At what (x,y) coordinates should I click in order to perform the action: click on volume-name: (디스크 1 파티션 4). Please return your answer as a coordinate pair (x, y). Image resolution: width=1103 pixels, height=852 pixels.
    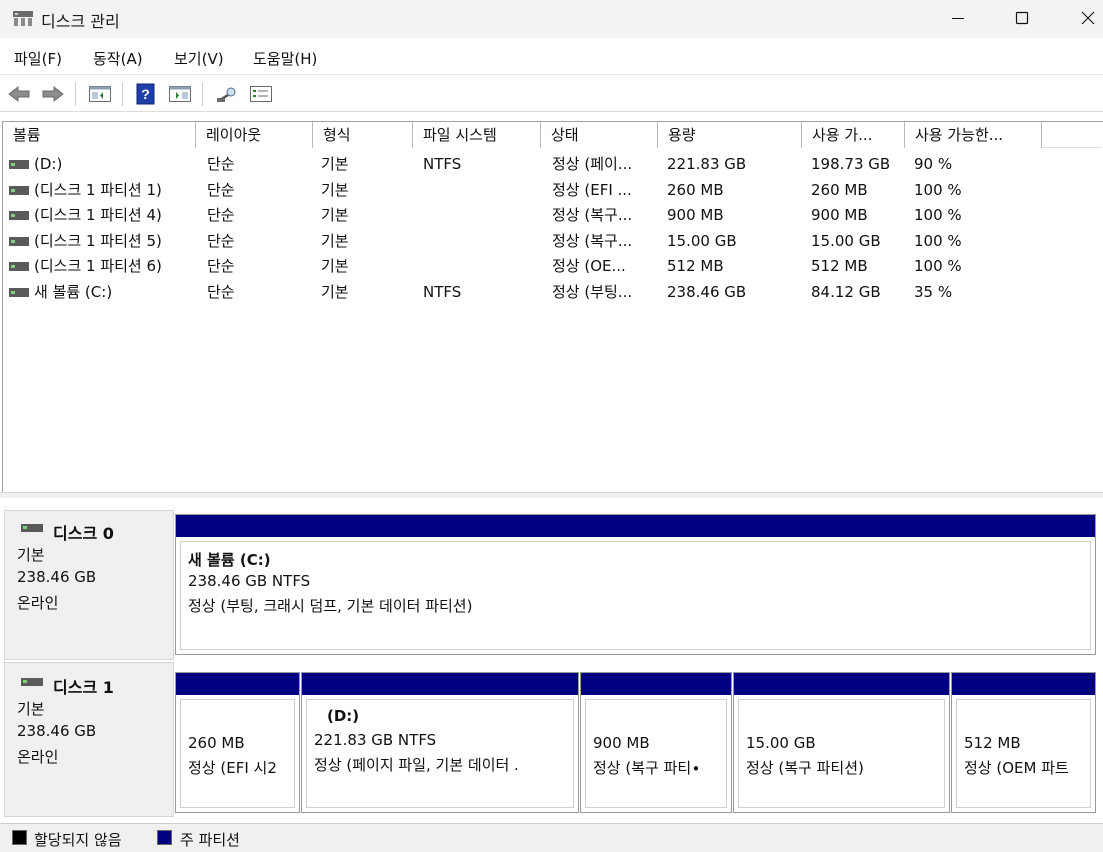
    Looking at the image, I should click on (98, 215).